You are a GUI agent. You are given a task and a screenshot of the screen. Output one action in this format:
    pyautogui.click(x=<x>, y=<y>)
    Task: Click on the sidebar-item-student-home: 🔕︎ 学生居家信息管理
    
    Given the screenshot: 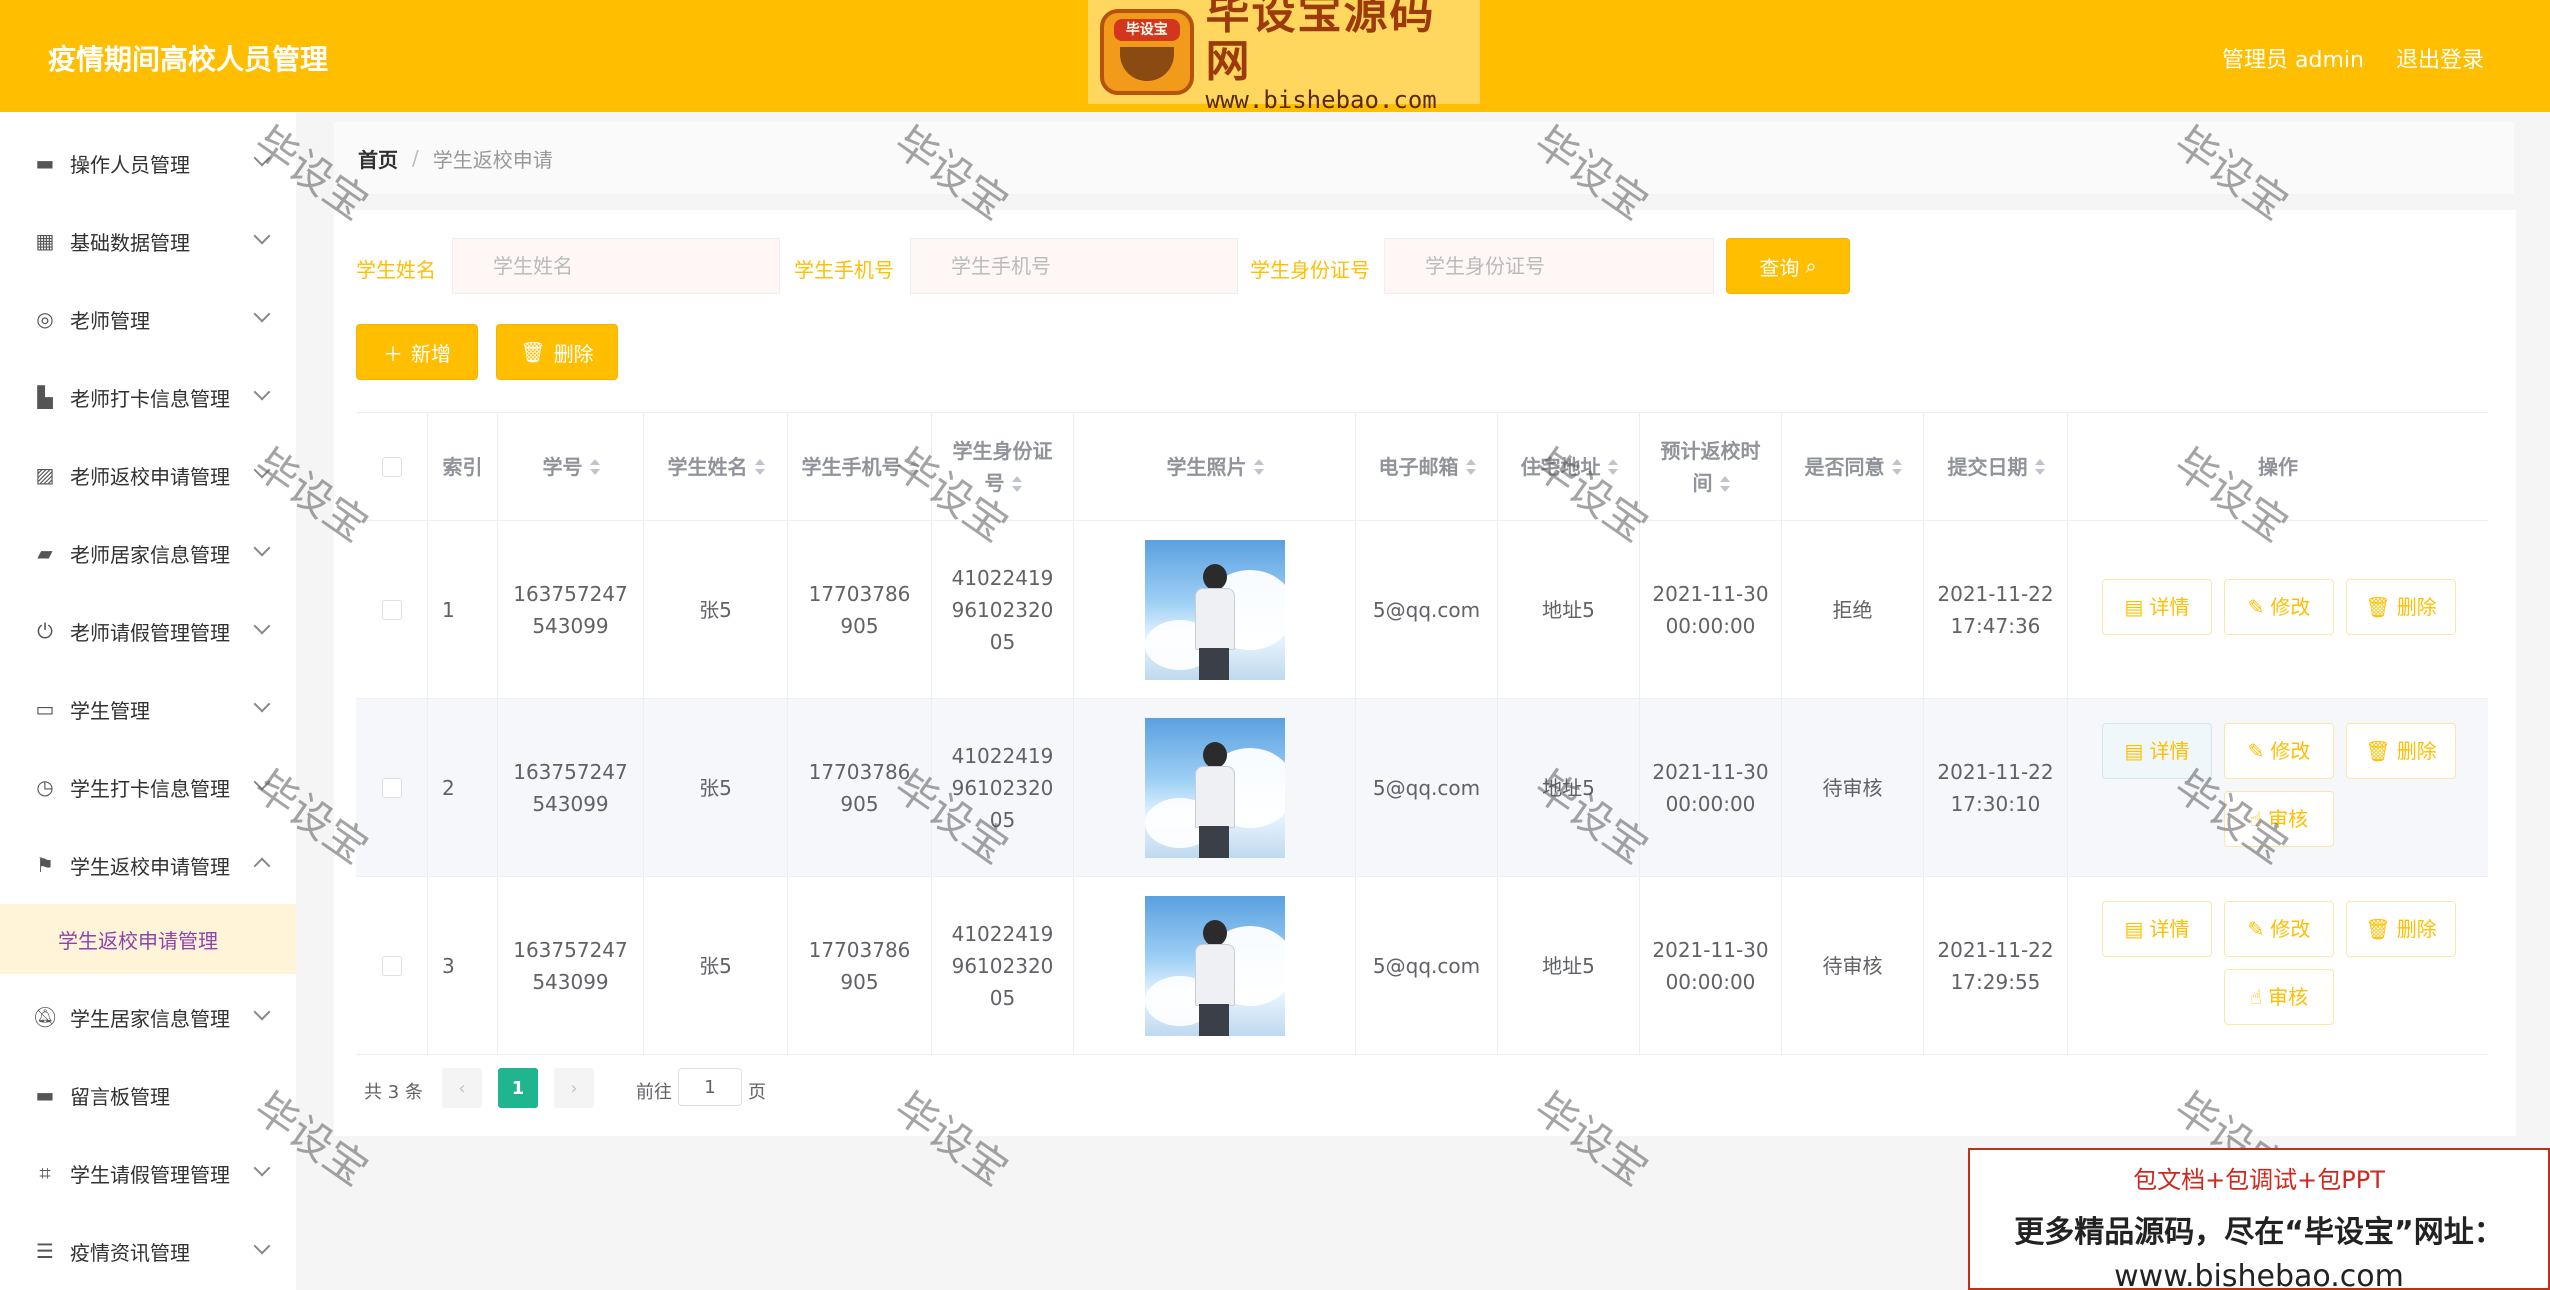 What is the action you would take?
    pyautogui.click(x=148, y=1017)
    